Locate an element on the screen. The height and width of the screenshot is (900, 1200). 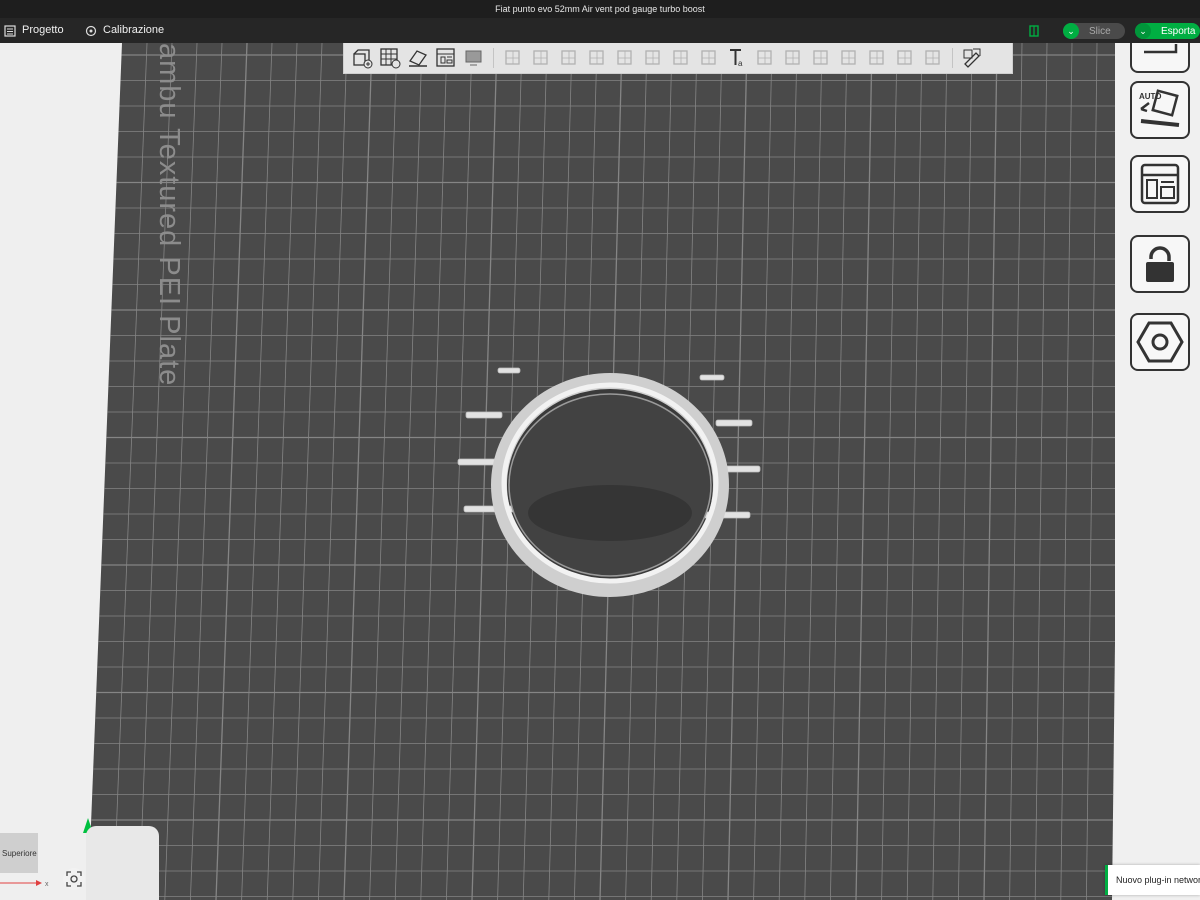
right-plate-panel: AUTO is located at coordinates (1157, 471).